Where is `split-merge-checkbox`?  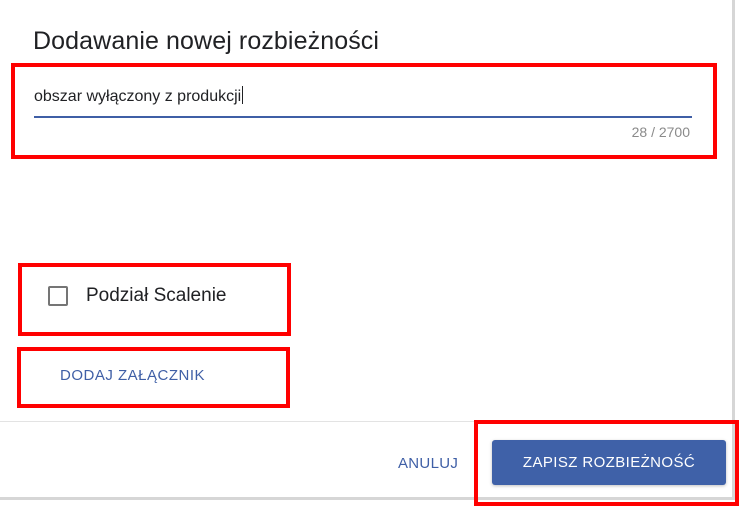 split-merge-checkbox is located at coordinates (58, 296).